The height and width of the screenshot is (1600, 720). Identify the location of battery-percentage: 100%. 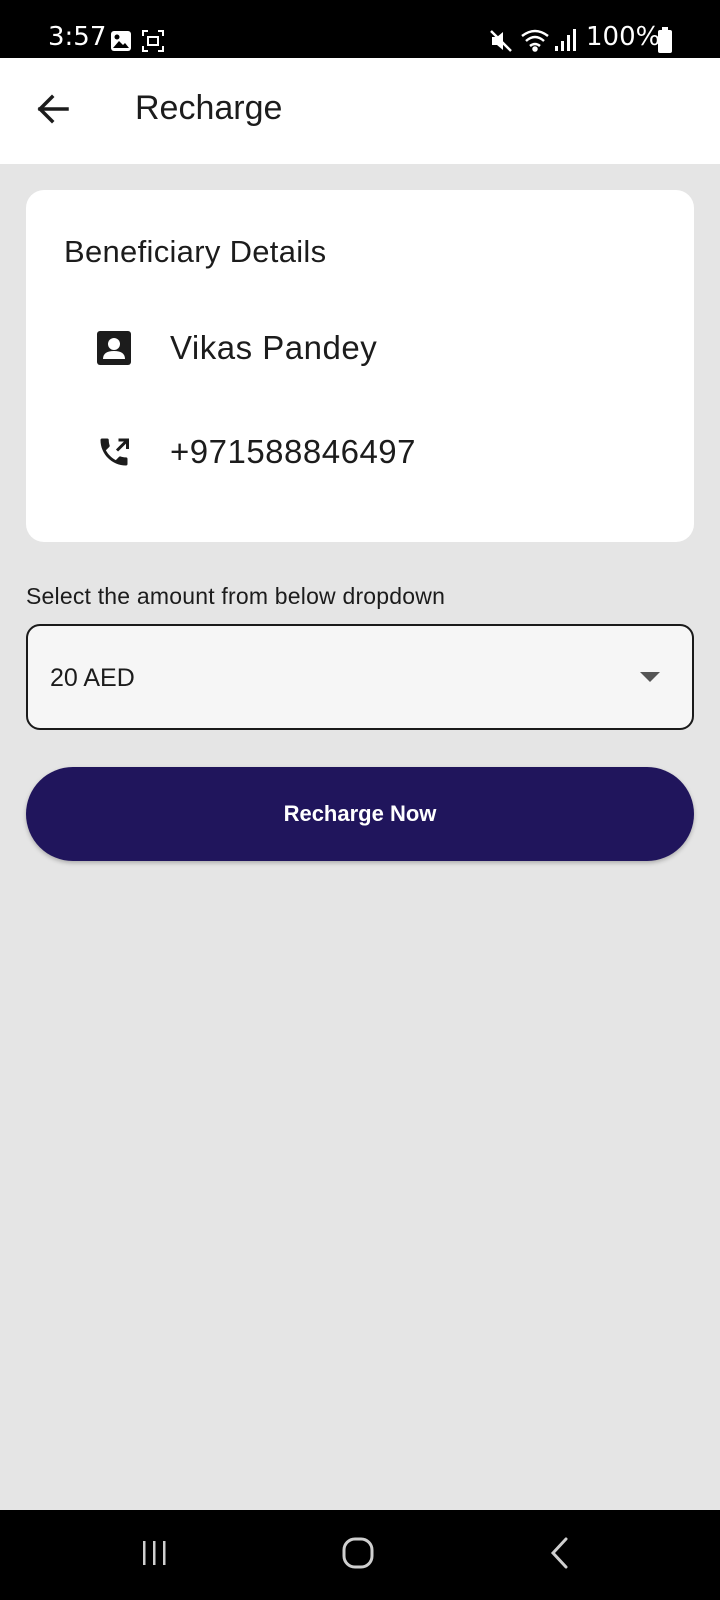
(623, 37).